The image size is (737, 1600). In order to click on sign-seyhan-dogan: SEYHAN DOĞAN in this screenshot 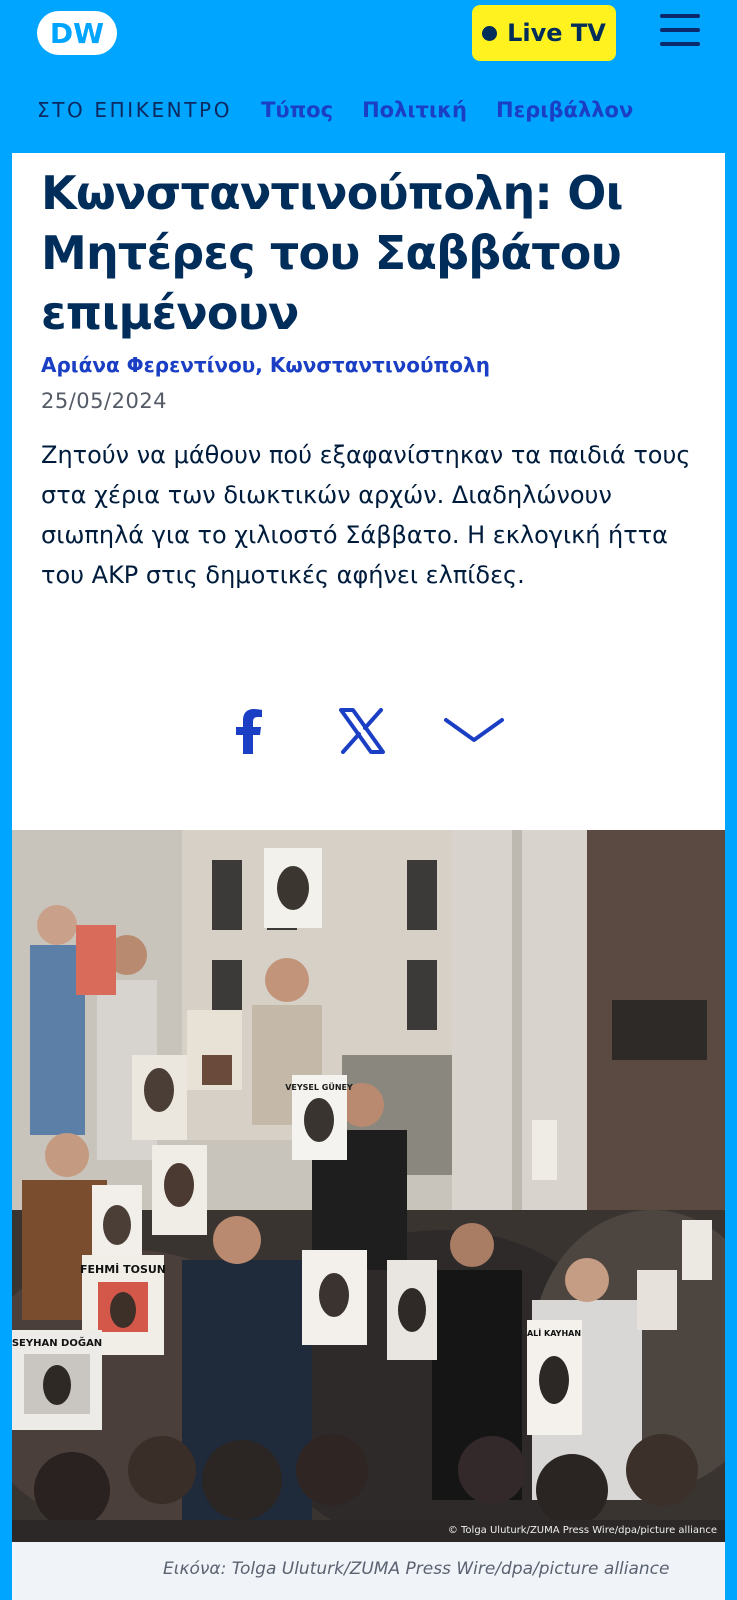, I will do `click(57, 1342)`.